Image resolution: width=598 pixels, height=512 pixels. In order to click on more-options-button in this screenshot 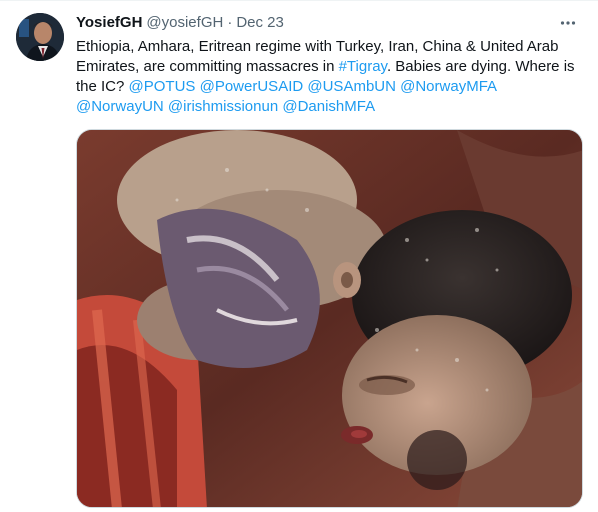, I will do `click(568, 23)`.